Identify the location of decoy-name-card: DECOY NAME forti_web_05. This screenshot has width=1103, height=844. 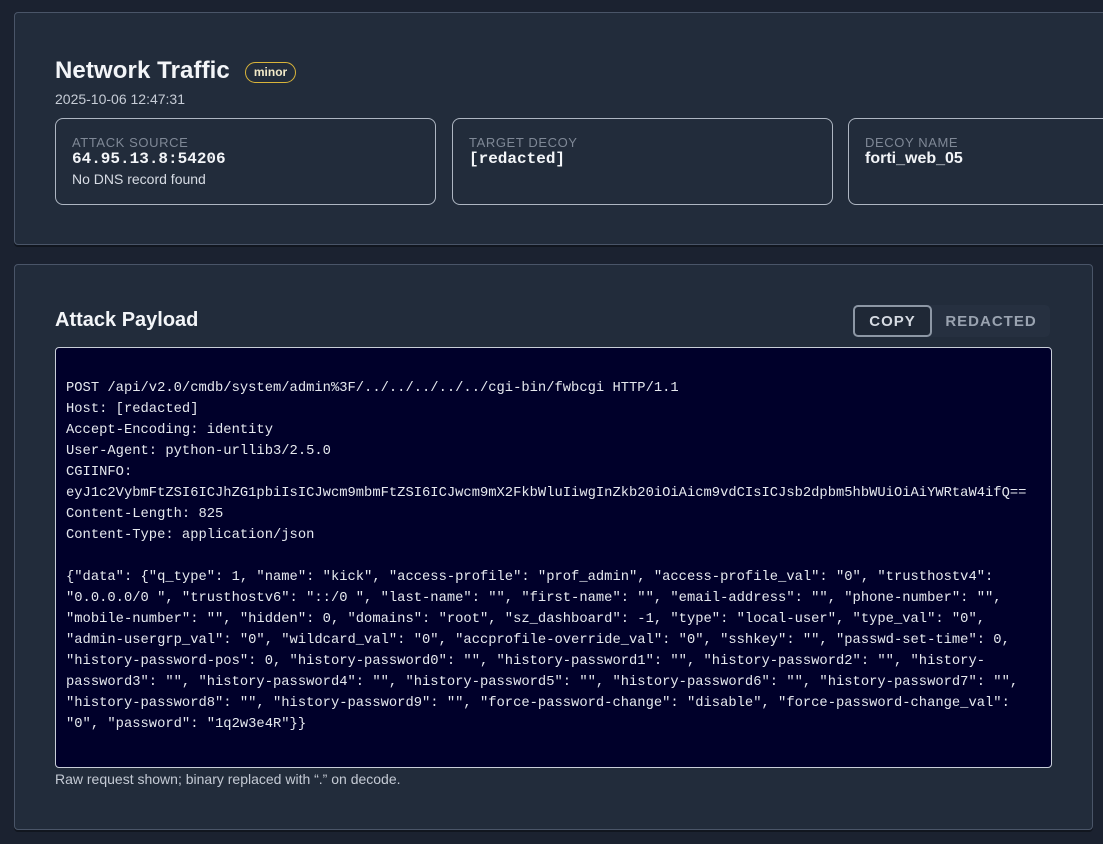
(975, 161).